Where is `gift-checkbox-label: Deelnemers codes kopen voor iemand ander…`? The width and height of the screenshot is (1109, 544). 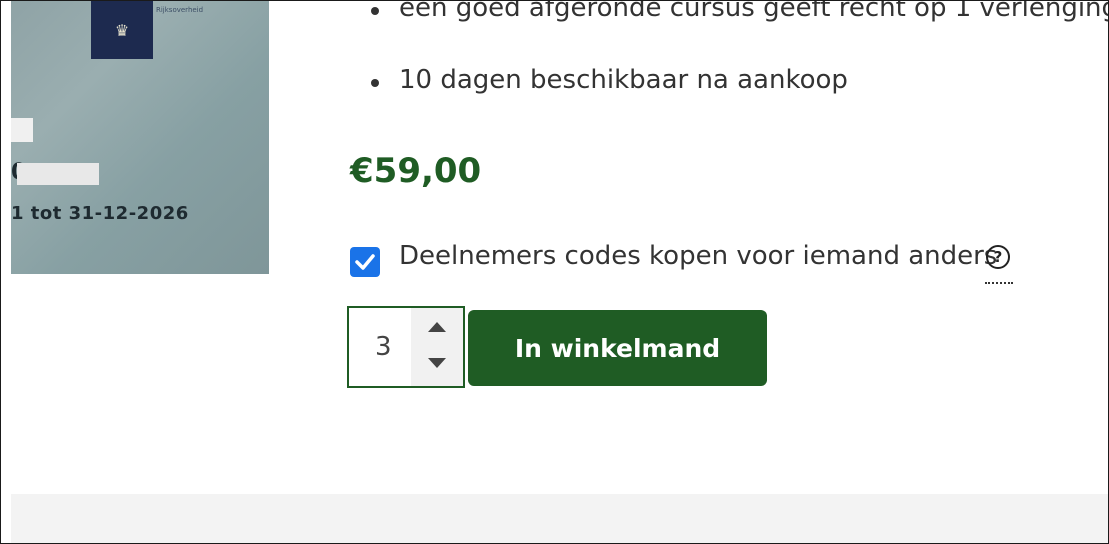 gift-checkbox-label: Deelnemers codes kopen voor iemand ander… is located at coordinates (698, 256).